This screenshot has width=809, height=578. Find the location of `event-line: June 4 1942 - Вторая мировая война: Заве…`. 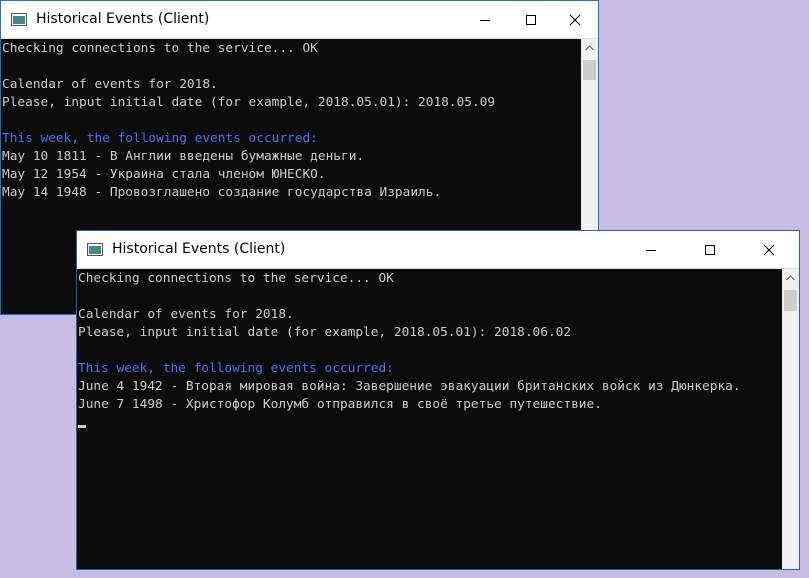

event-line: June 4 1942 - Вторая мировая война: Заве… is located at coordinates (409, 386).